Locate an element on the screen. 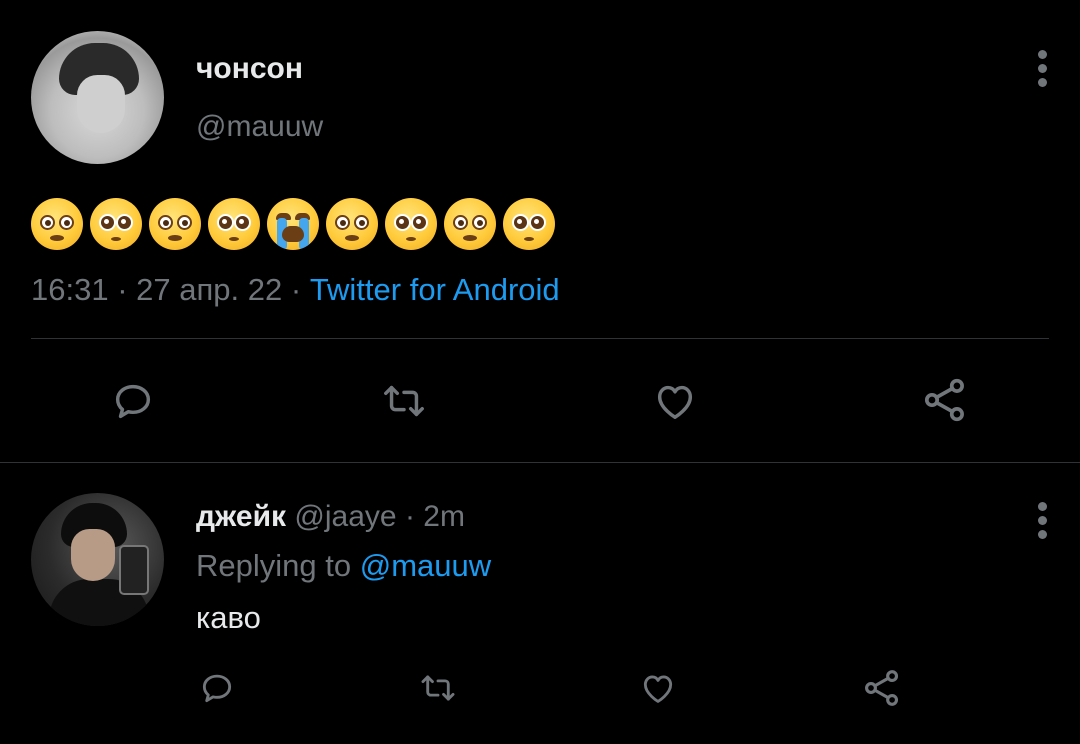 This screenshot has height=744, width=1080. author-avatar is located at coordinates (97, 97).